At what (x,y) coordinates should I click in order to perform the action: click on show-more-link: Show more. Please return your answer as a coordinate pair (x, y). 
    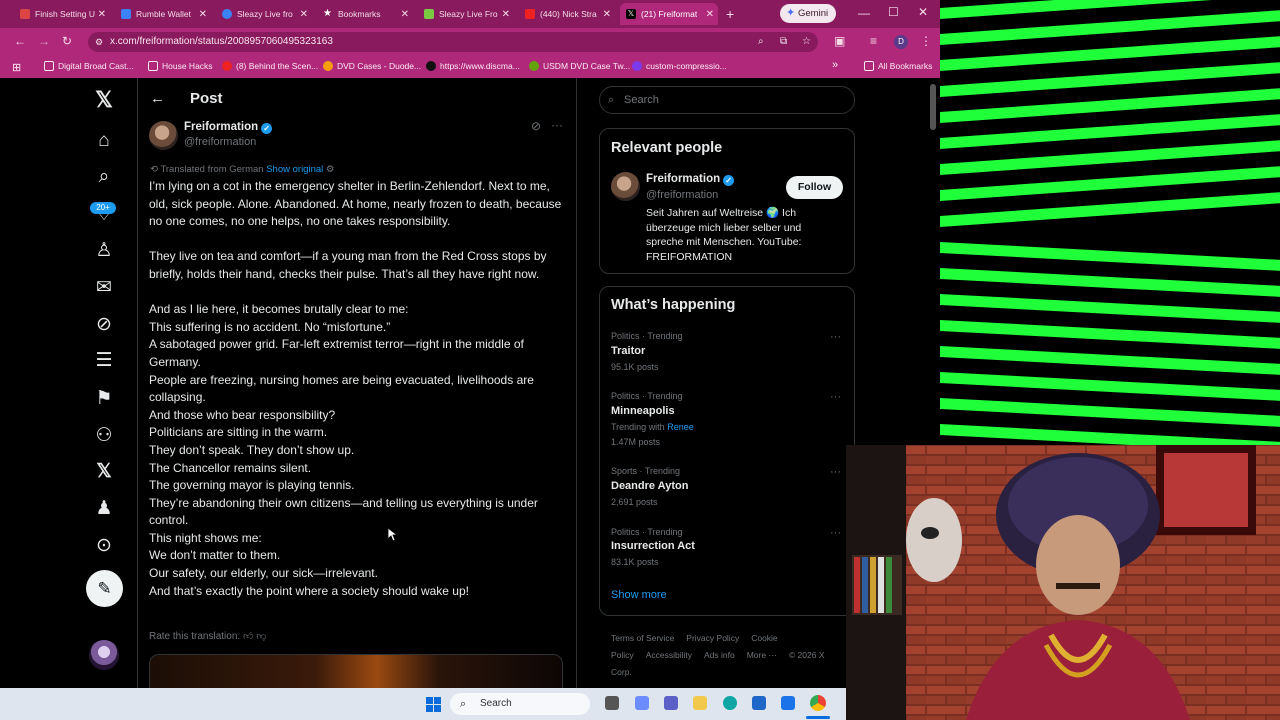
    Looking at the image, I should click on (639, 595).